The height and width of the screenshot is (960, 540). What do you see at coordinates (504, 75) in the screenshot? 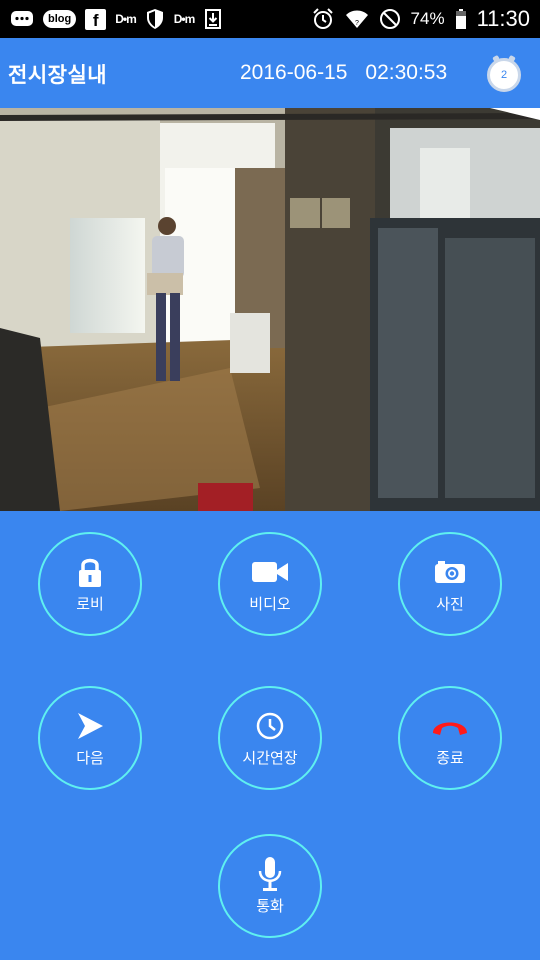
I see `timer-badge: 2` at bounding box center [504, 75].